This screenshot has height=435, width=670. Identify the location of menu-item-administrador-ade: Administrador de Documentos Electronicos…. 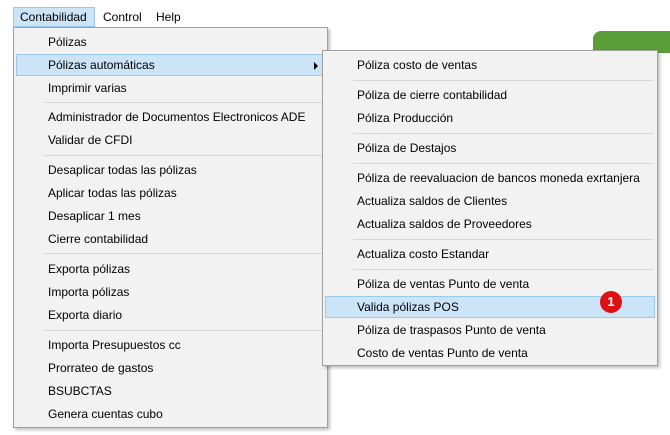
(170, 117).